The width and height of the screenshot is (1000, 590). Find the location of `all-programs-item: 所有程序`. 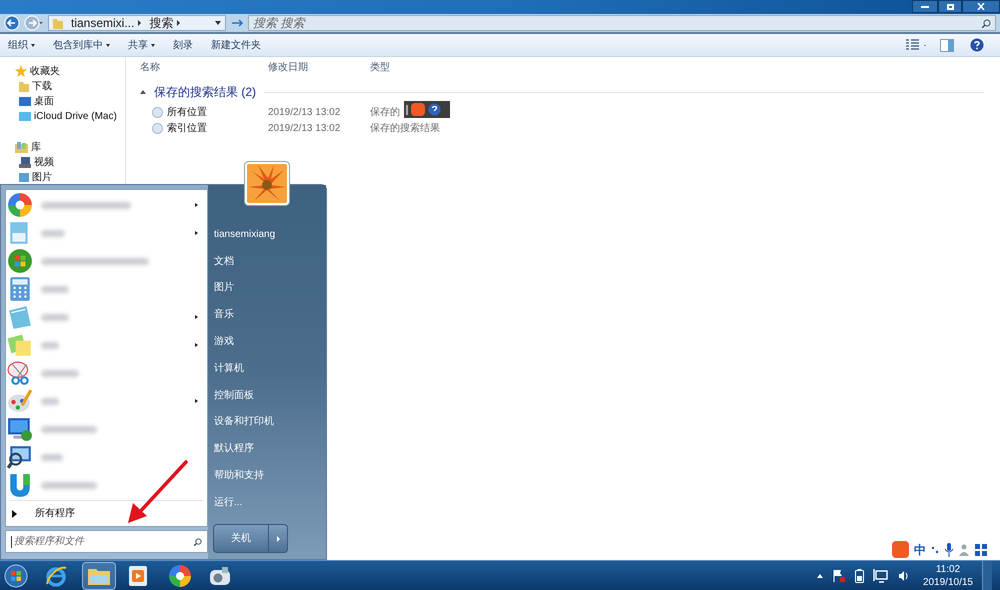

all-programs-item: 所有程序 is located at coordinates (106, 513).